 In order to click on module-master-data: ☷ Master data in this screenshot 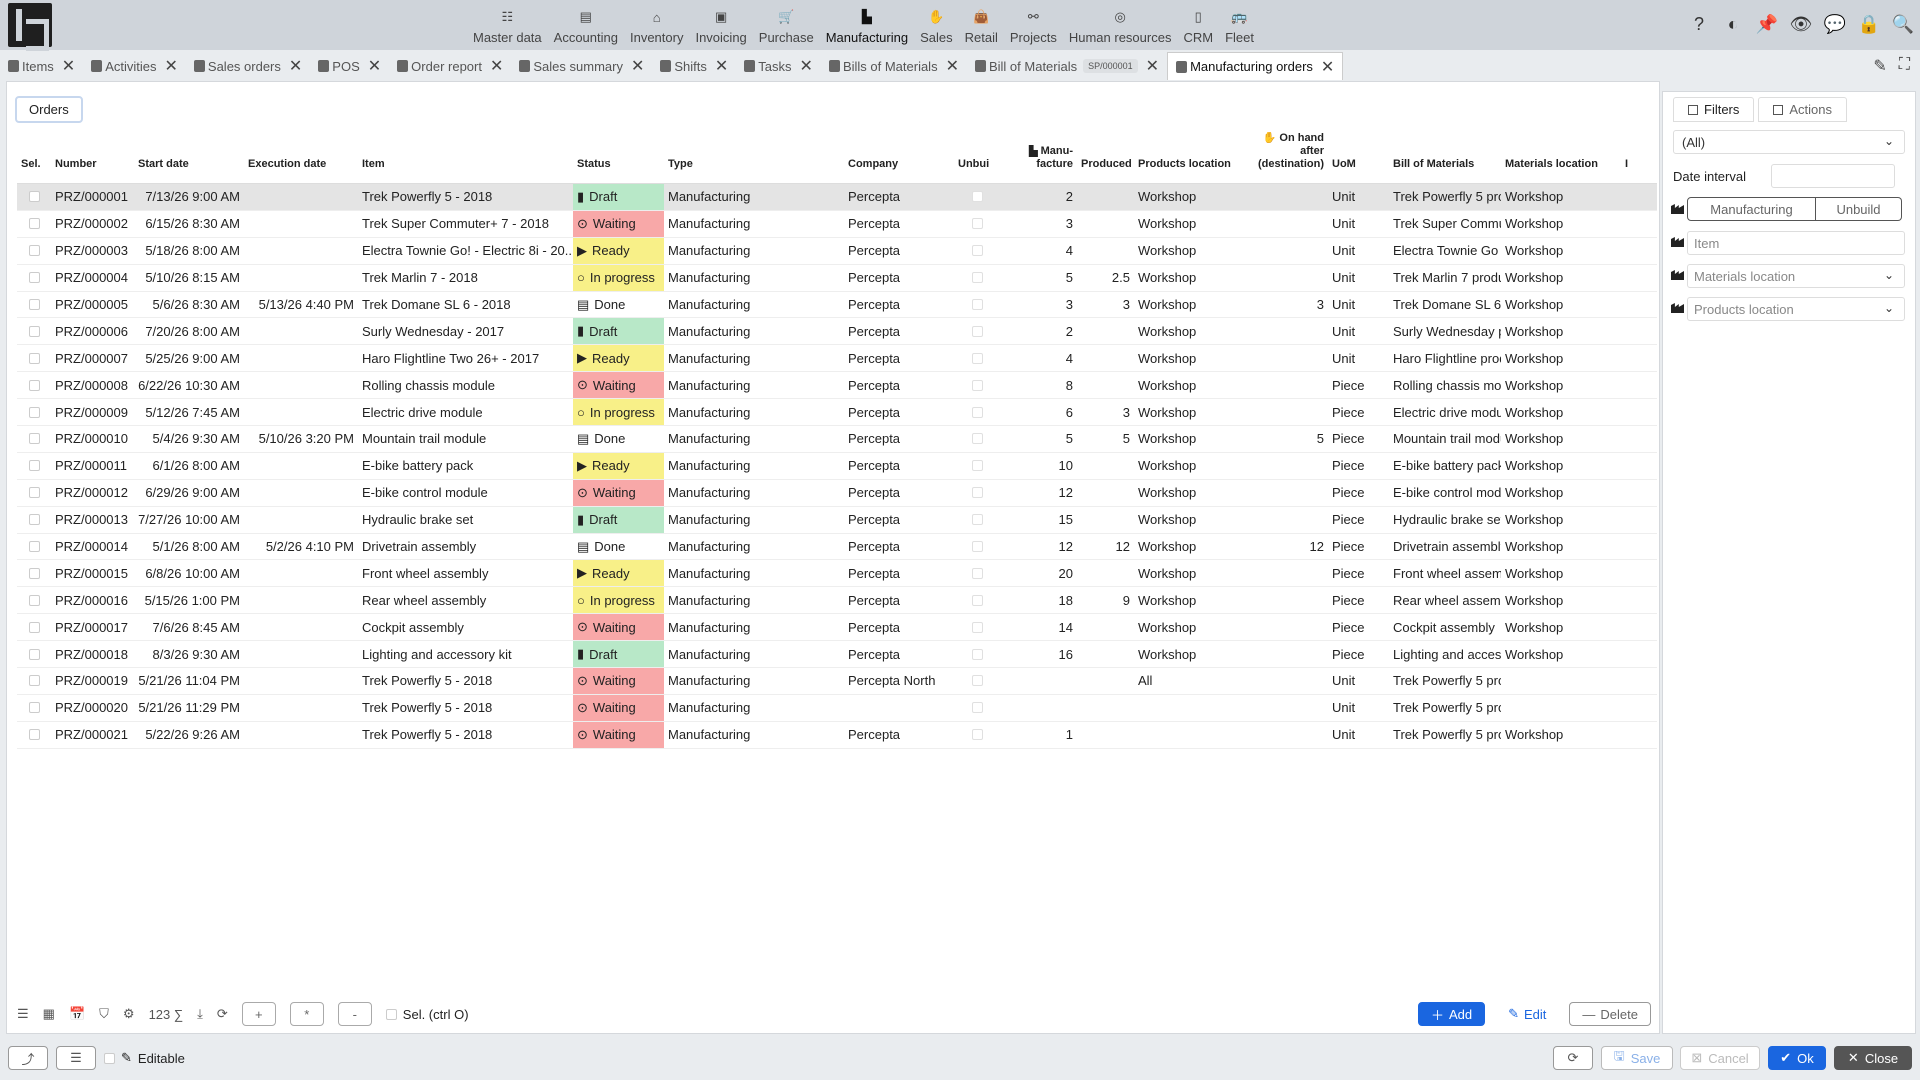, I will do `click(507, 25)`.